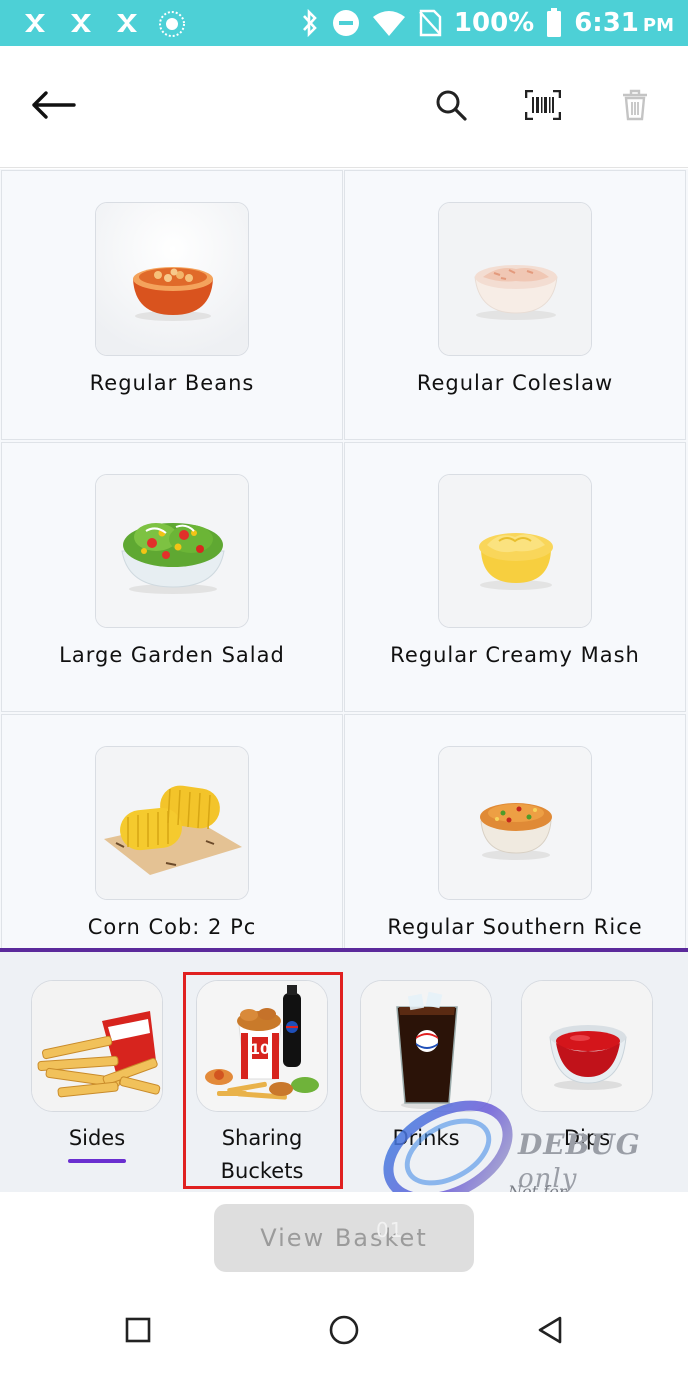 This screenshot has width=688, height=1376. I want to click on battery-icon, so click(554, 23).